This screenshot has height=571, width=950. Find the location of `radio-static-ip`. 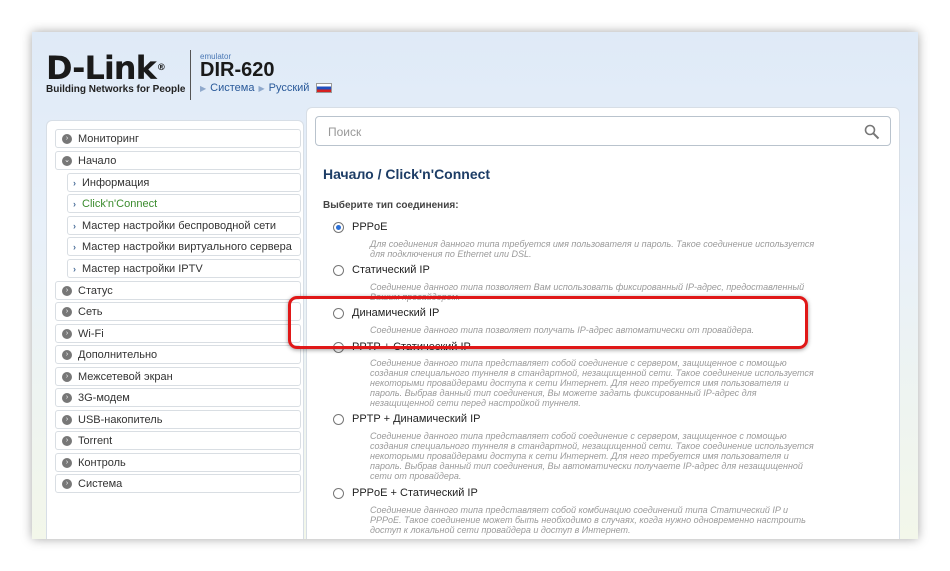

radio-static-ip is located at coordinates (338, 270).